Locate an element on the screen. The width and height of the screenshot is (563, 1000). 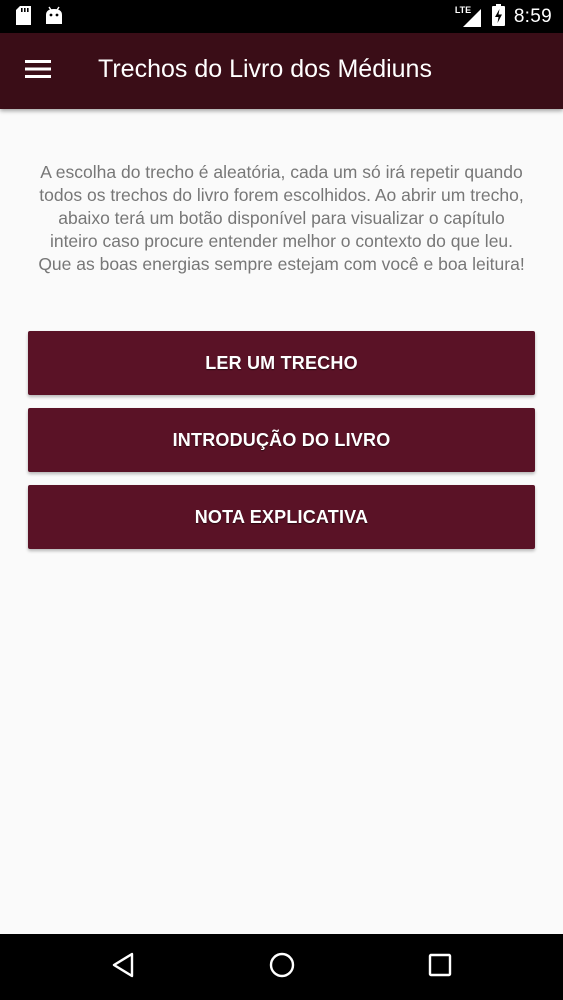
back-icon is located at coordinates (123, 967).